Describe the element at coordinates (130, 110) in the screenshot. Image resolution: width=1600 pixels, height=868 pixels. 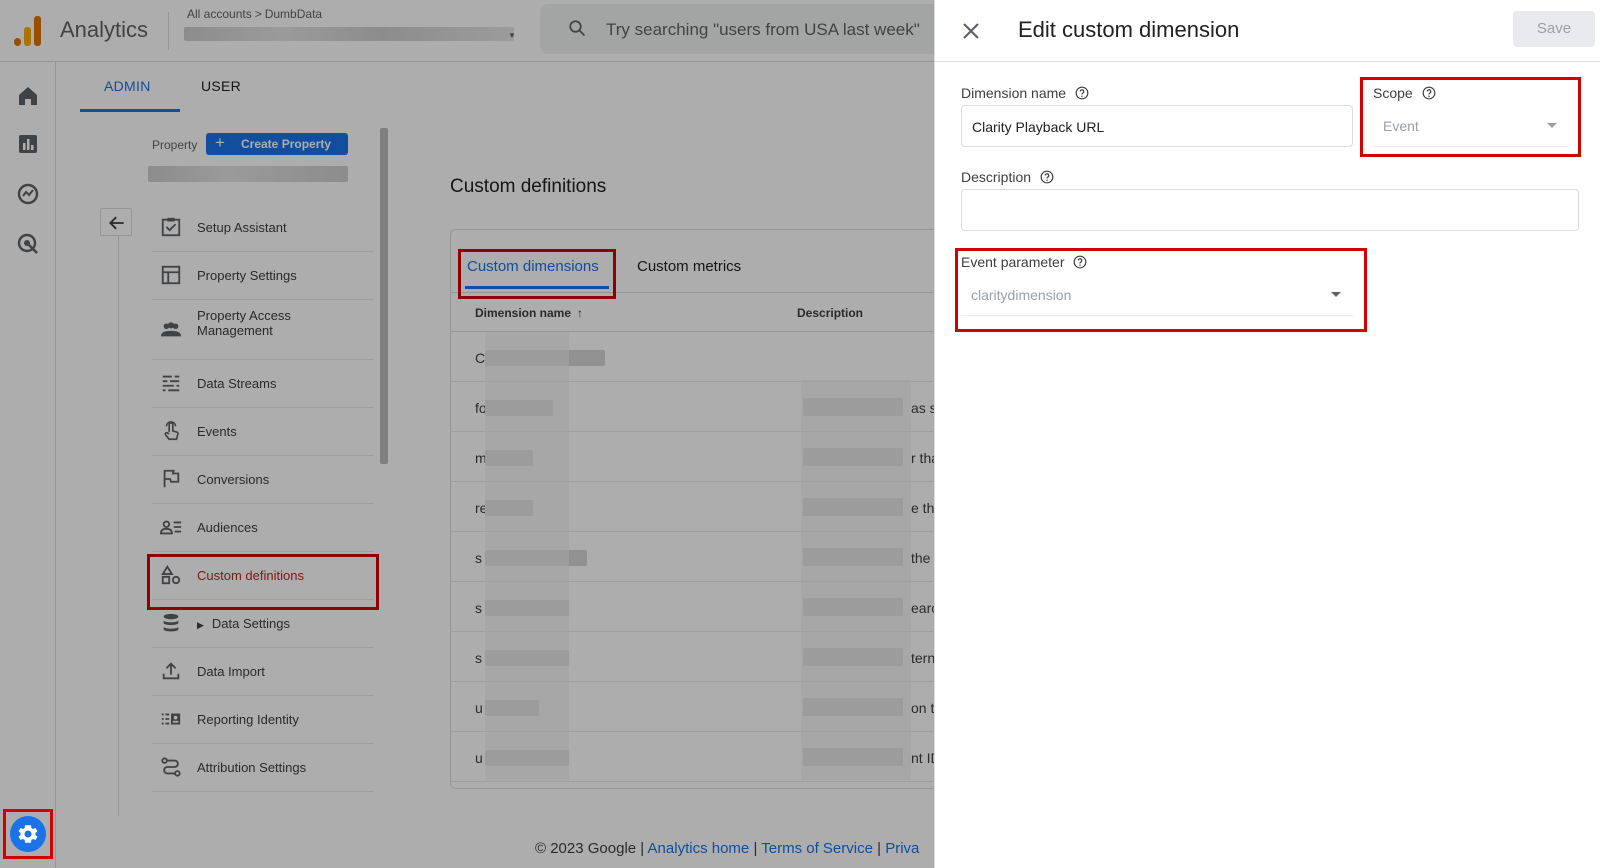
I see `tab-admin-underline` at that location.